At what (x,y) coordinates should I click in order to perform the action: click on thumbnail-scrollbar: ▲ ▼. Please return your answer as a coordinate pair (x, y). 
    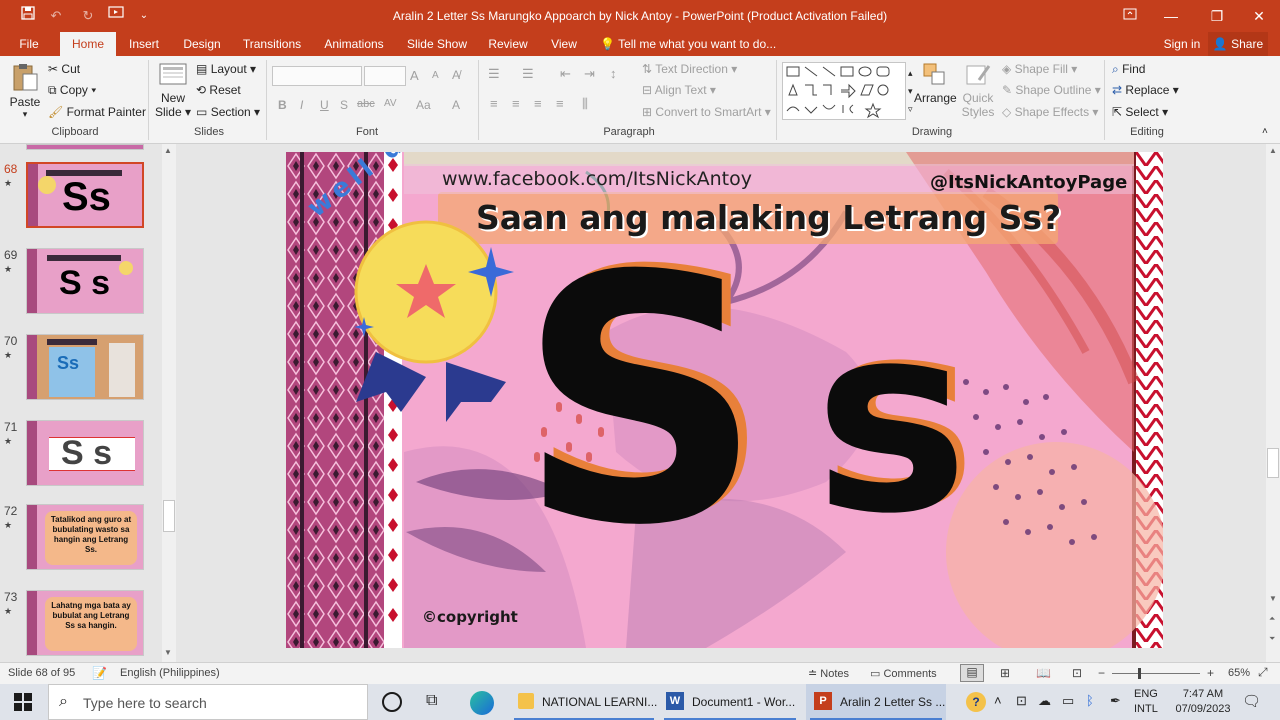
    Looking at the image, I should click on (169, 403).